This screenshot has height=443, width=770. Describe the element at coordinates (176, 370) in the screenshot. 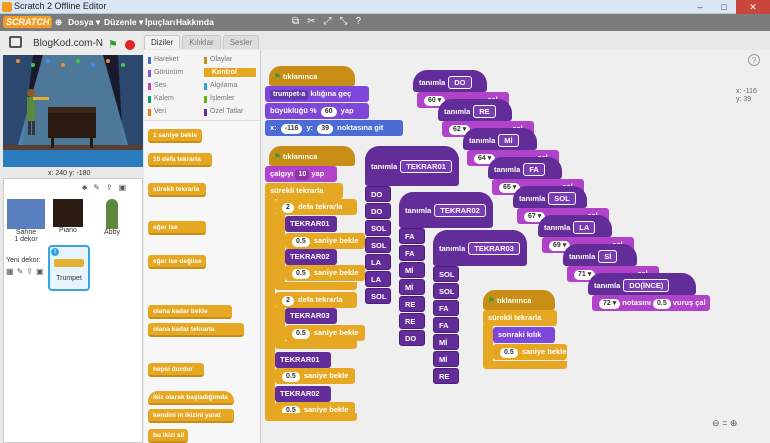

I see `palette-block-stop: hepsi durdur` at that location.